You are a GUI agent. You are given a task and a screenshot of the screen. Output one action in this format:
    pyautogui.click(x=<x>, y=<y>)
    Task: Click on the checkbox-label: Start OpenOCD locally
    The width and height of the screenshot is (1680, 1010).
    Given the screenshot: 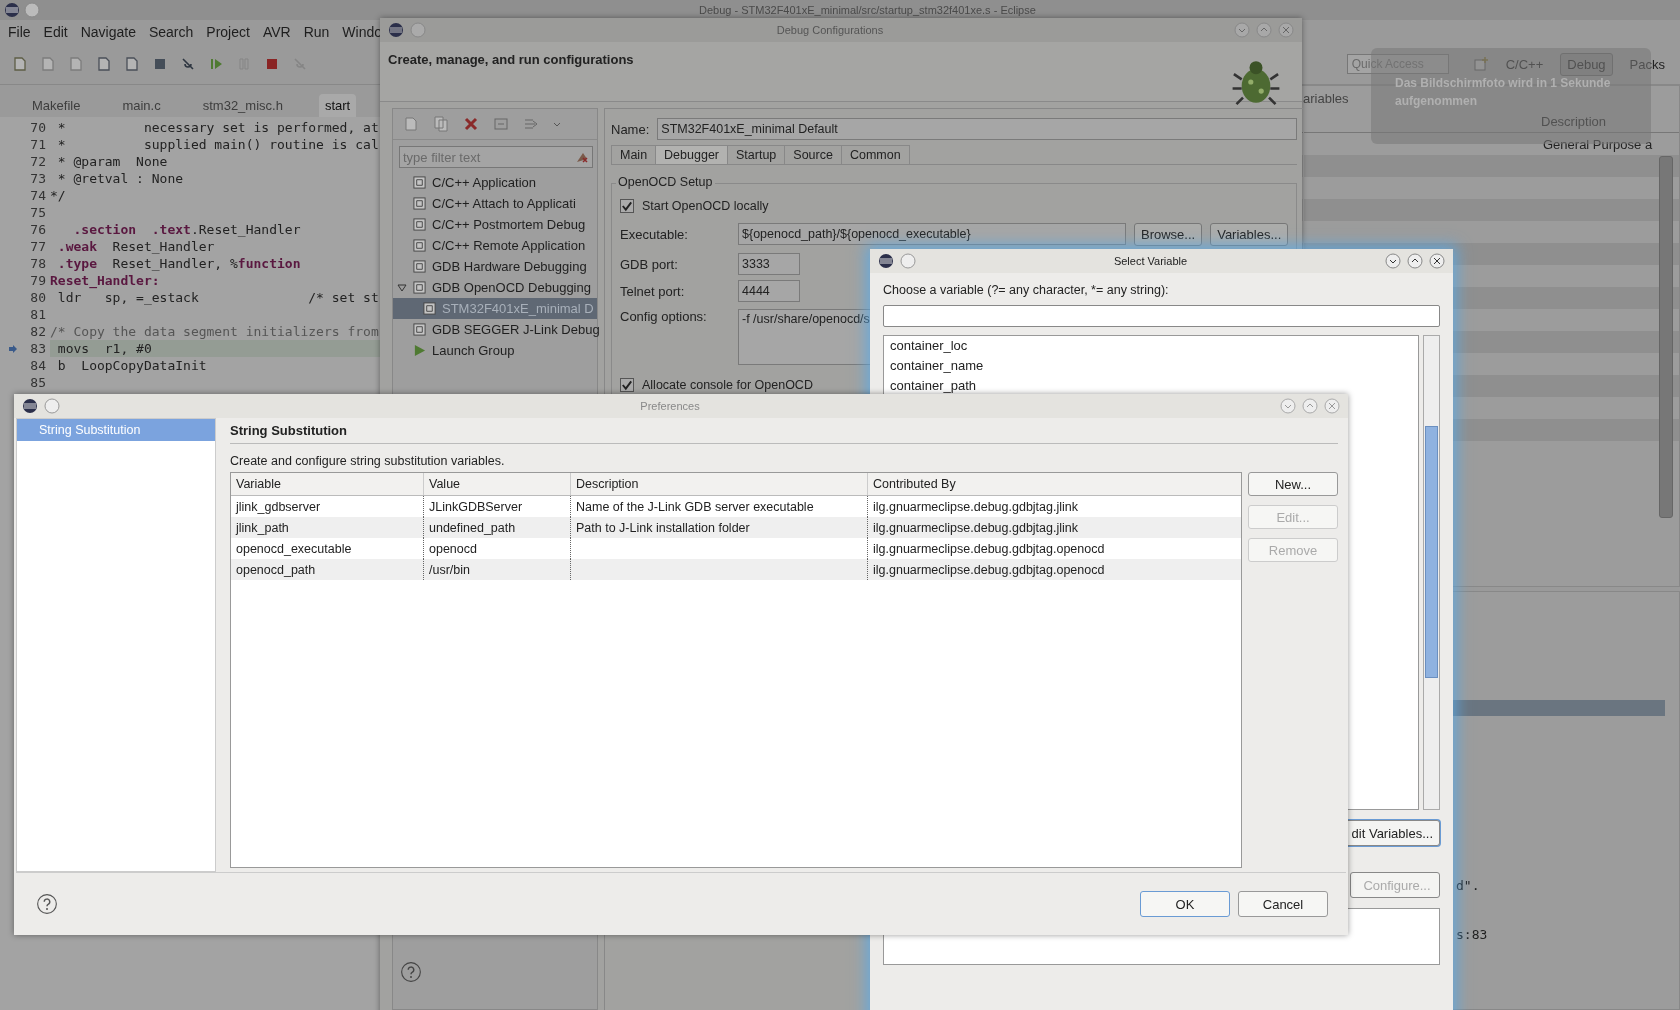 What is the action you would take?
    pyautogui.click(x=705, y=206)
    